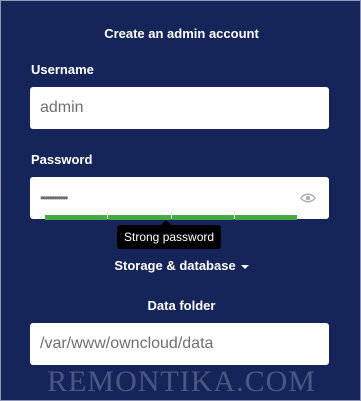  Describe the element at coordinates (175, 265) in the screenshot. I see `storage-database-label: Storage & database` at that location.